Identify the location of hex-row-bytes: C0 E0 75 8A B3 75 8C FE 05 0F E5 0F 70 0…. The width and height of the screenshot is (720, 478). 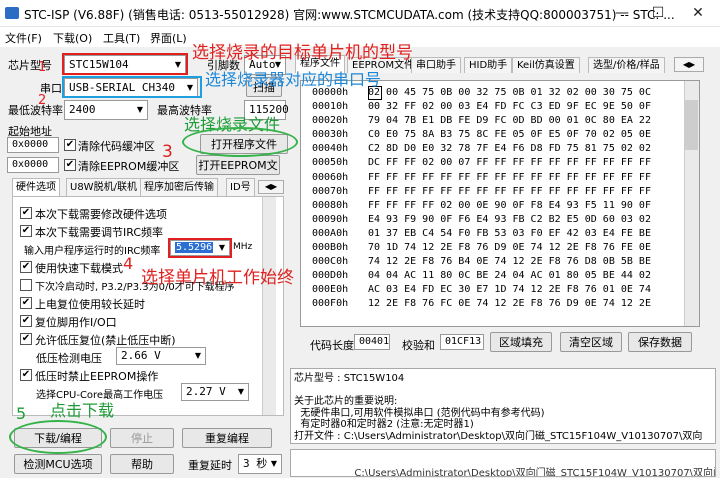
(509, 135).